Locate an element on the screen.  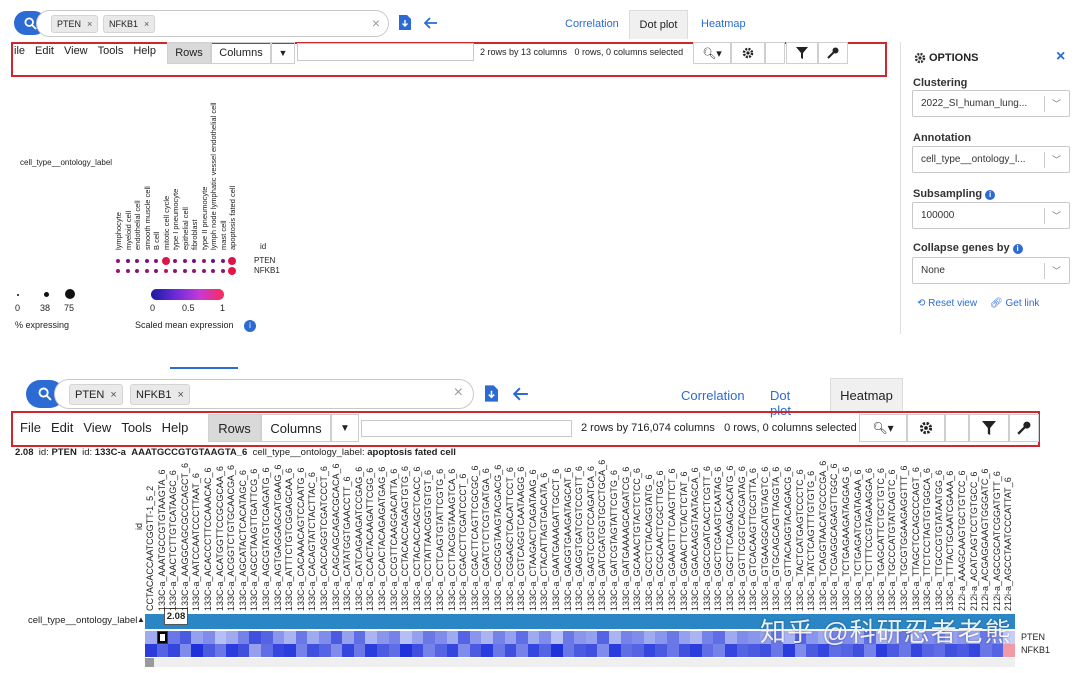
back-arrow-icon is located at coordinates (431, 23).